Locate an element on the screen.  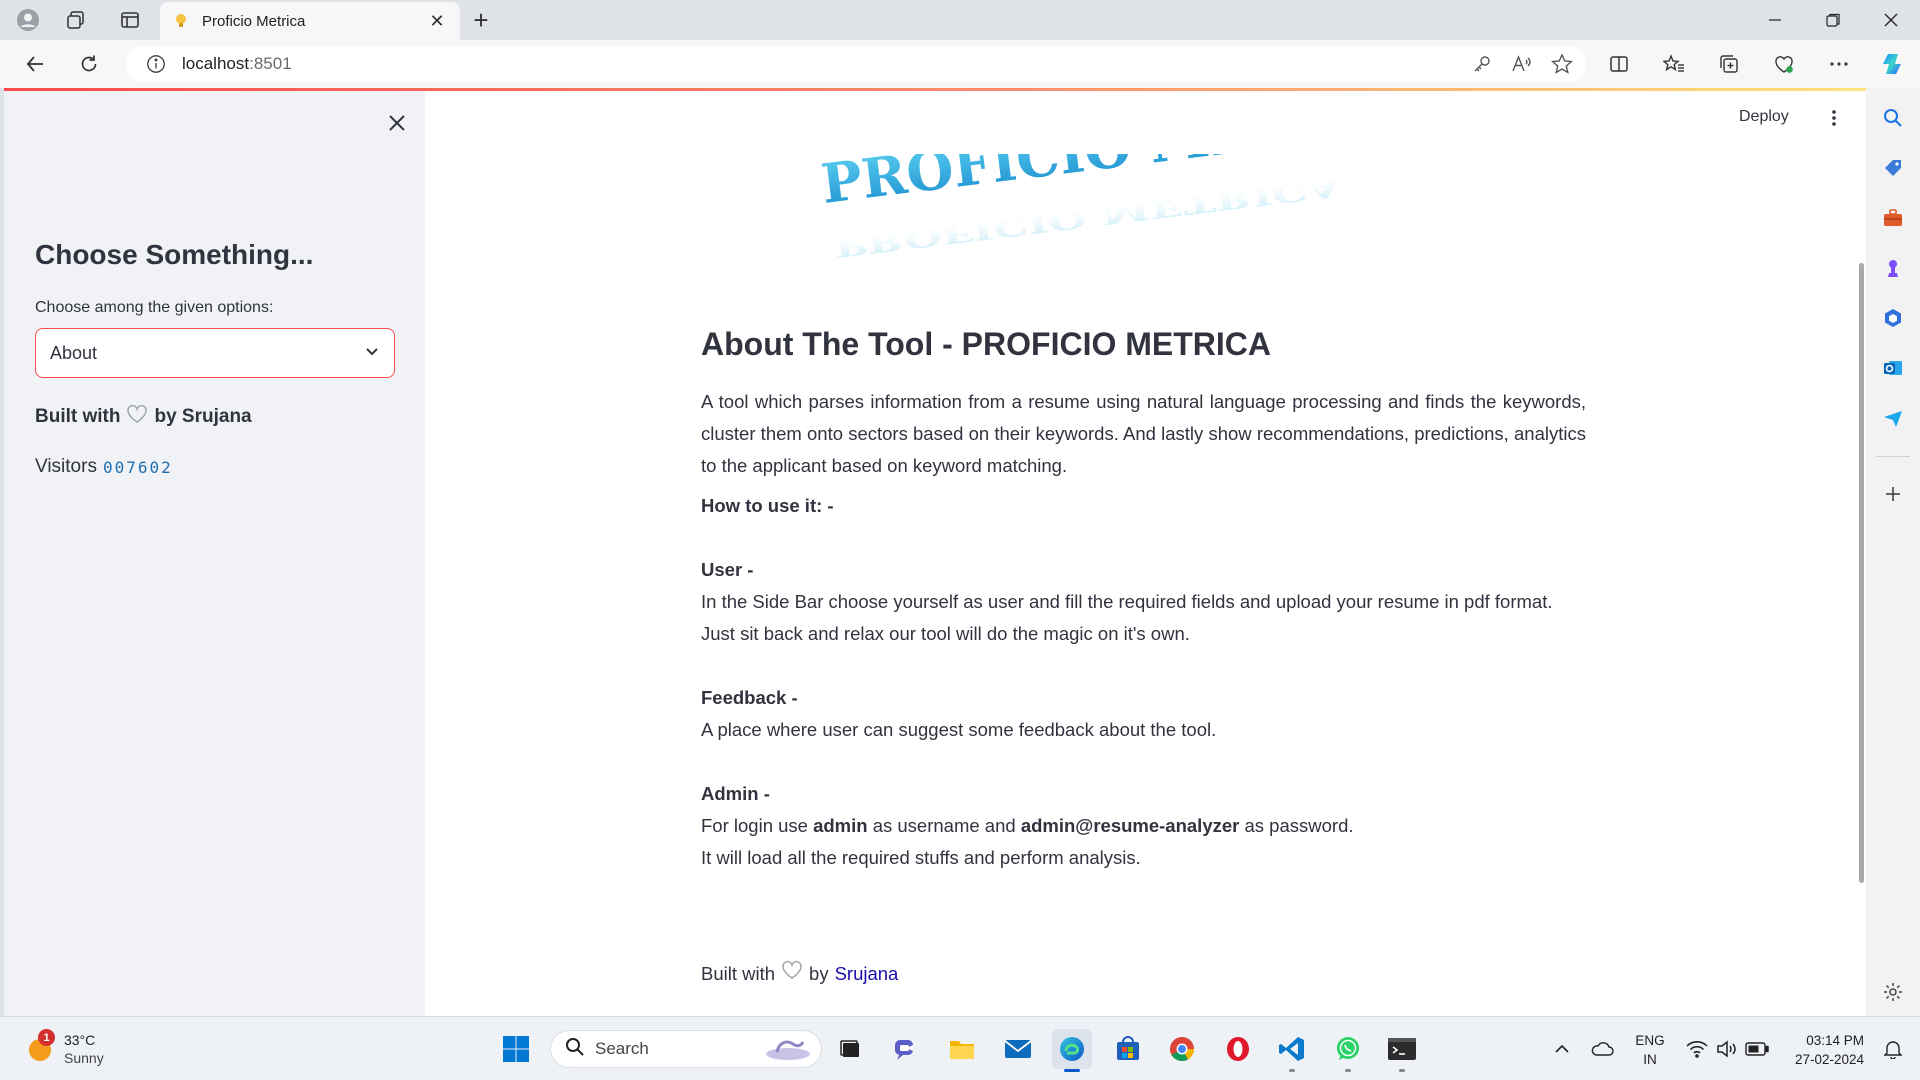
teams-chat-icon is located at coordinates (906, 1049).